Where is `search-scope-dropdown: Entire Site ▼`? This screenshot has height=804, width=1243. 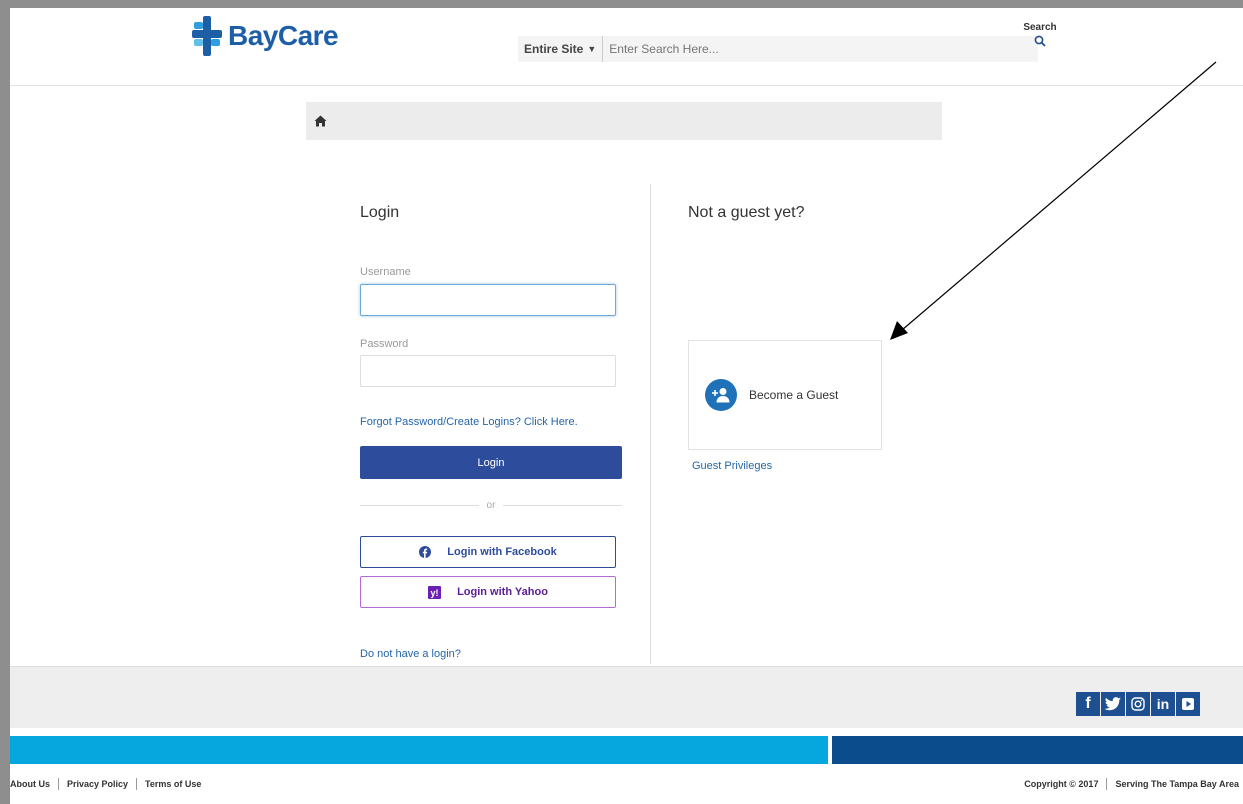 search-scope-dropdown: Entire Site ▼ is located at coordinates (561, 49).